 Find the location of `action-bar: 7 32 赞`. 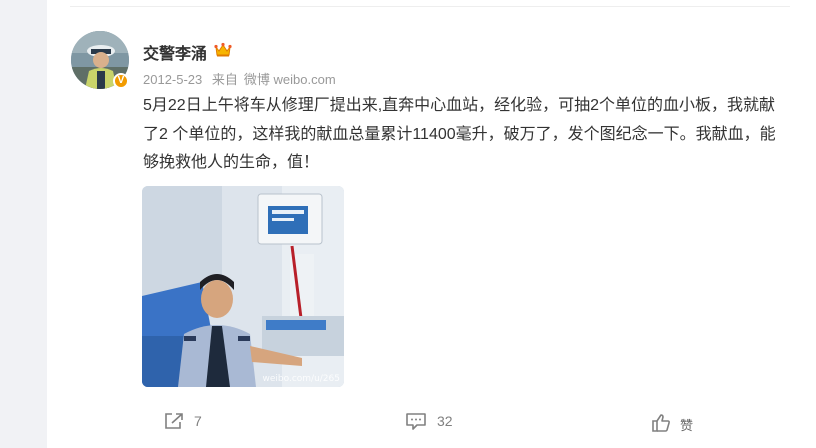

action-bar: 7 32 赞 is located at coordinates (431, 421).